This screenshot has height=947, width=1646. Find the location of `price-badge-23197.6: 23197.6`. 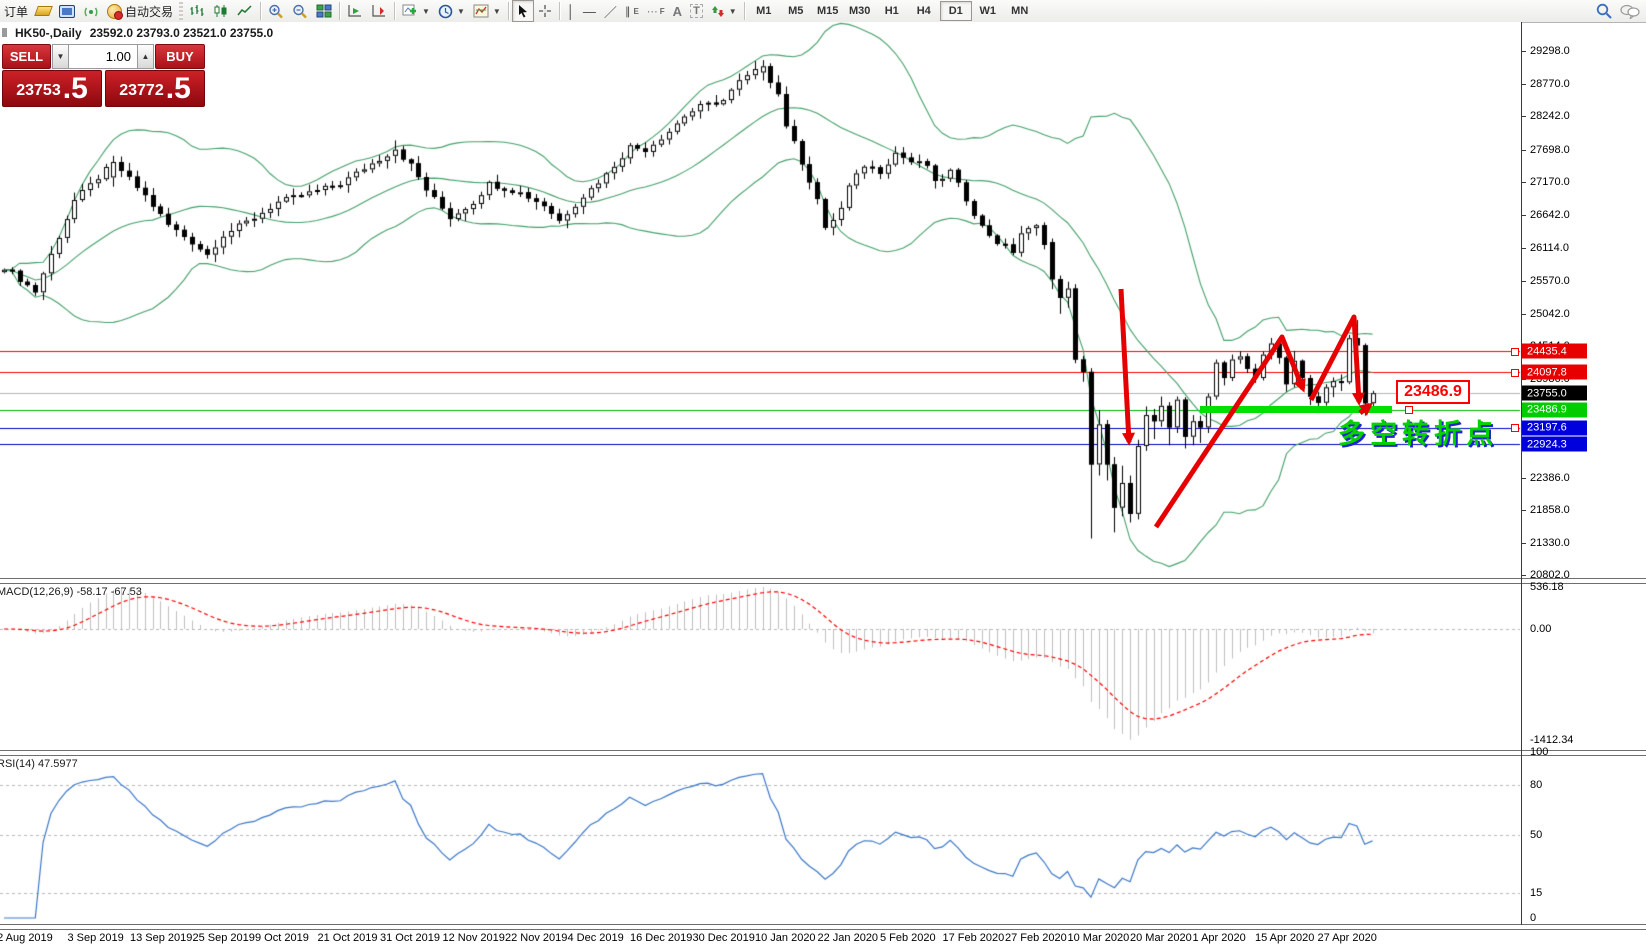

price-badge-23197.6: 23197.6 is located at coordinates (1554, 428).